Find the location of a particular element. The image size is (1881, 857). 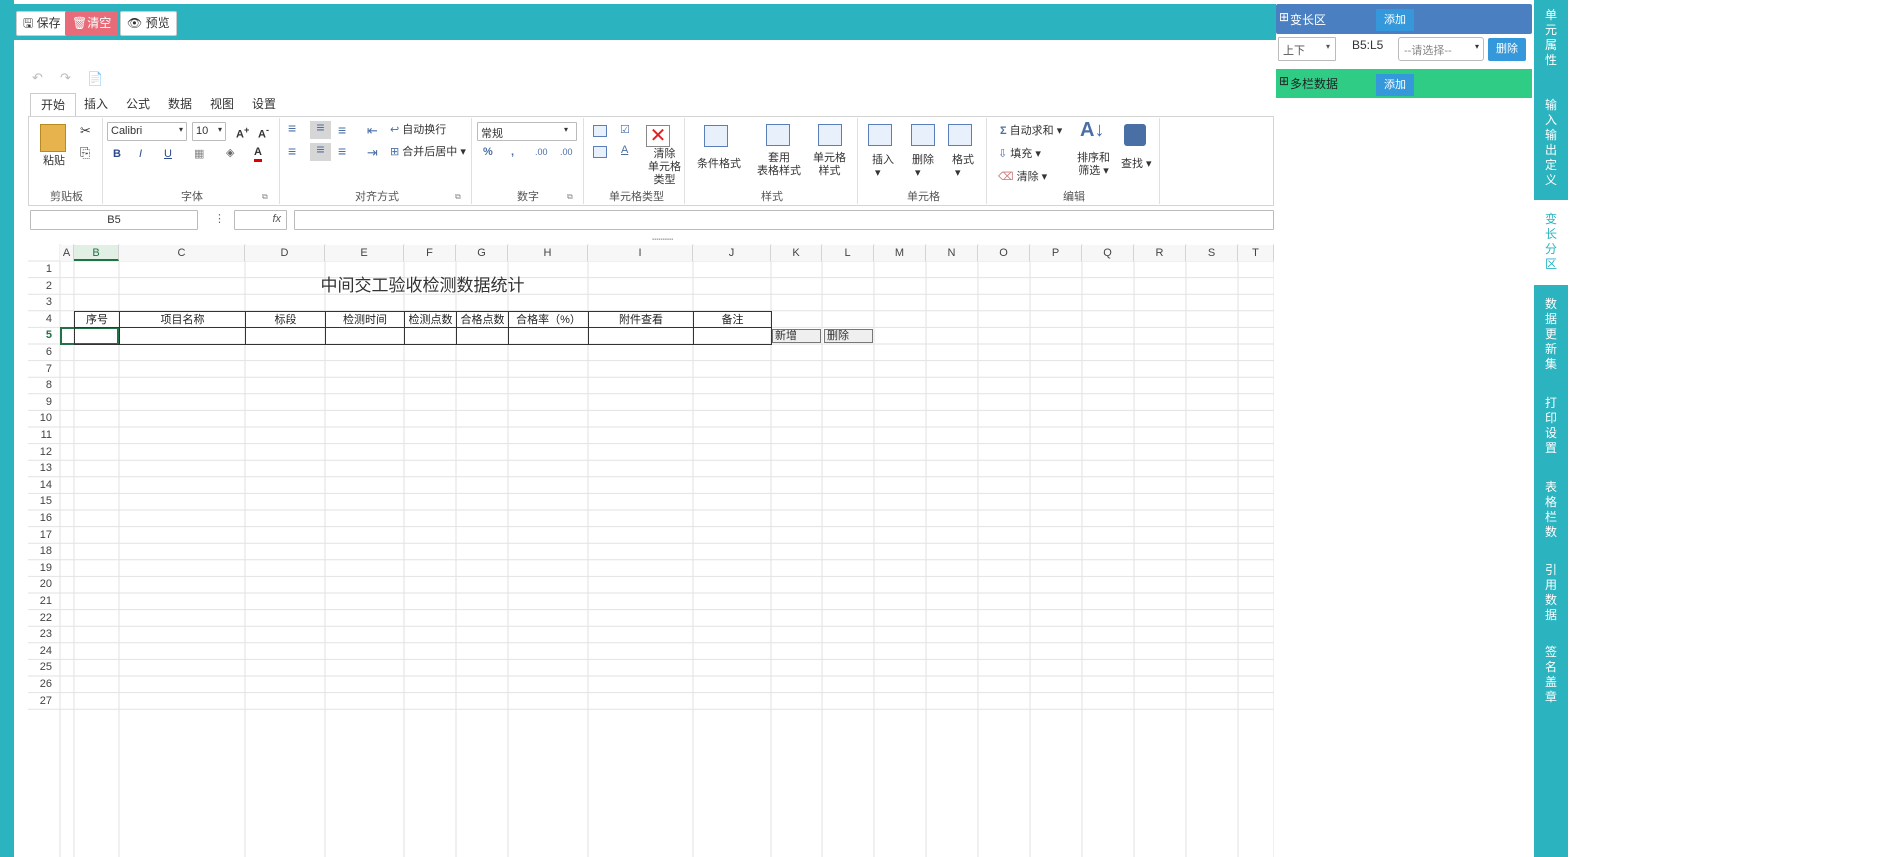

name-box: B5 is located at coordinates (114, 220).